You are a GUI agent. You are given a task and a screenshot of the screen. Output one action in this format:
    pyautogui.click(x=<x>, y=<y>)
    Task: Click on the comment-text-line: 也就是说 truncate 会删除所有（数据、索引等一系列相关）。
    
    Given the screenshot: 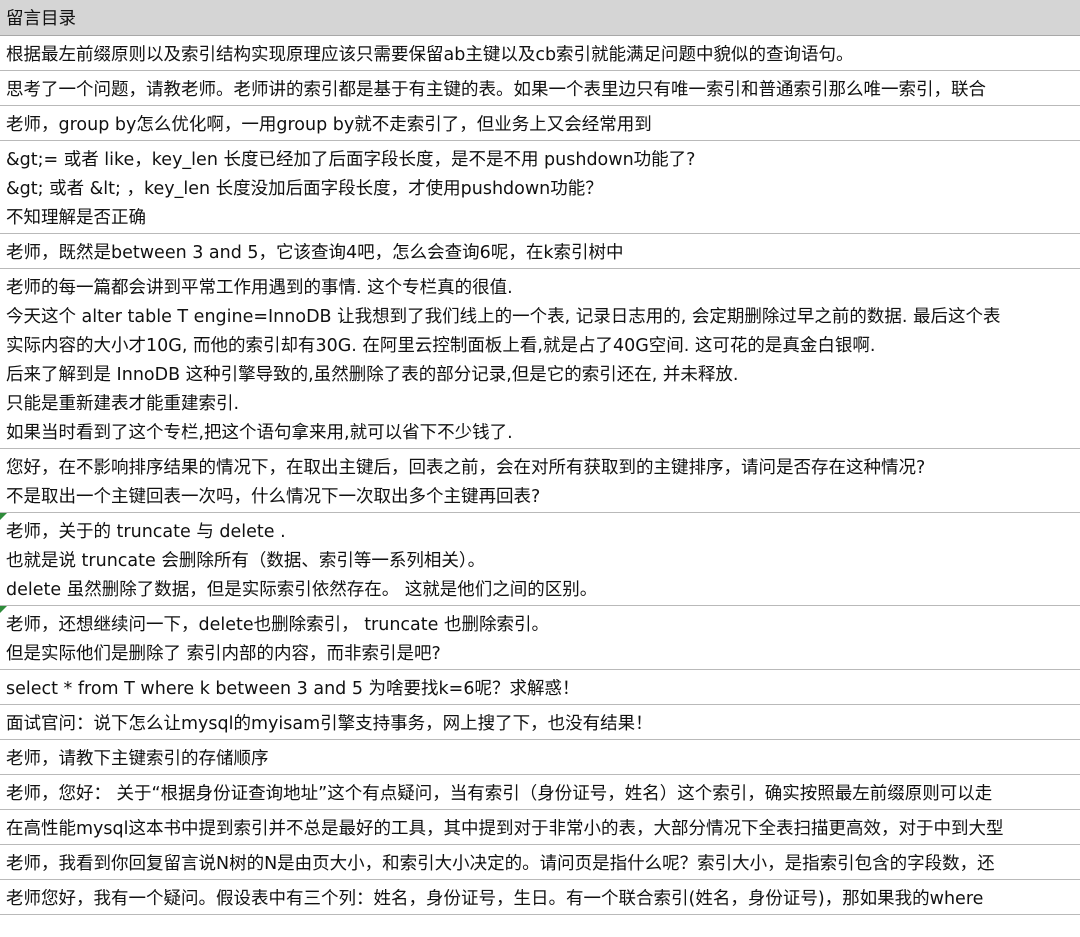 What is the action you would take?
    pyautogui.click(x=246, y=561)
    